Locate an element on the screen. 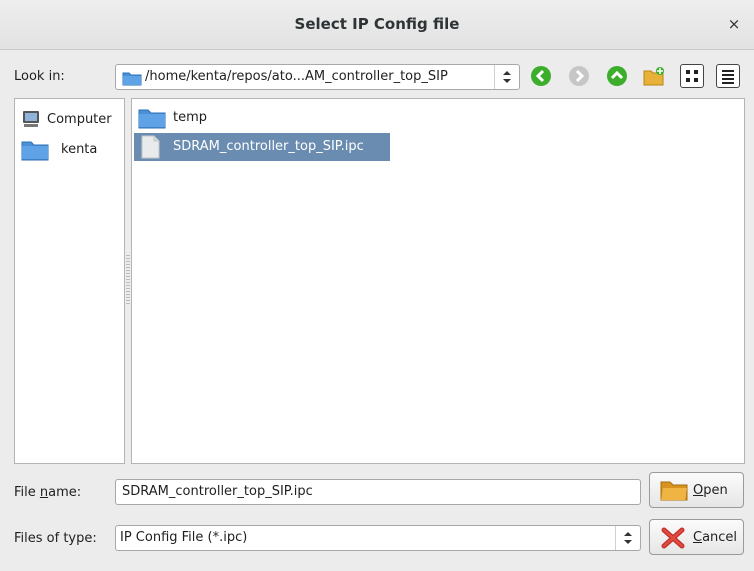 The height and width of the screenshot is (571, 754). open-button: Open is located at coordinates (696, 490).